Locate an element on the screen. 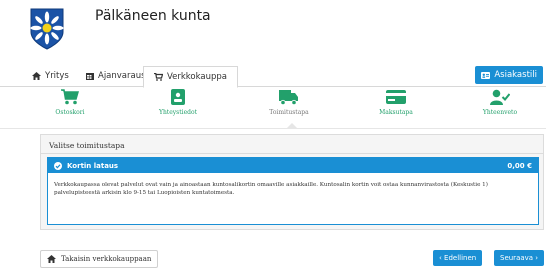  panel-divider is located at coordinates (292, 153).